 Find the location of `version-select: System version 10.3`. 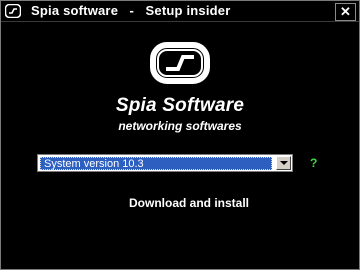

version-select: System version 10.3 is located at coordinates (165, 163).